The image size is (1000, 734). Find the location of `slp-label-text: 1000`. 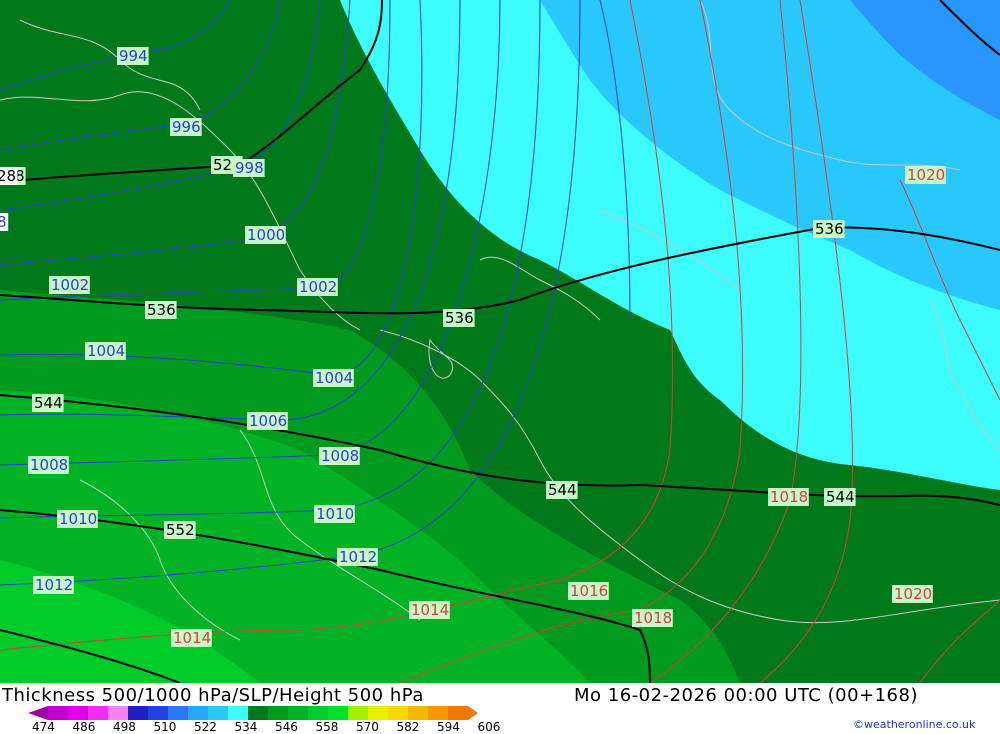

slp-label-text: 1000 is located at coordinates (266, 235).